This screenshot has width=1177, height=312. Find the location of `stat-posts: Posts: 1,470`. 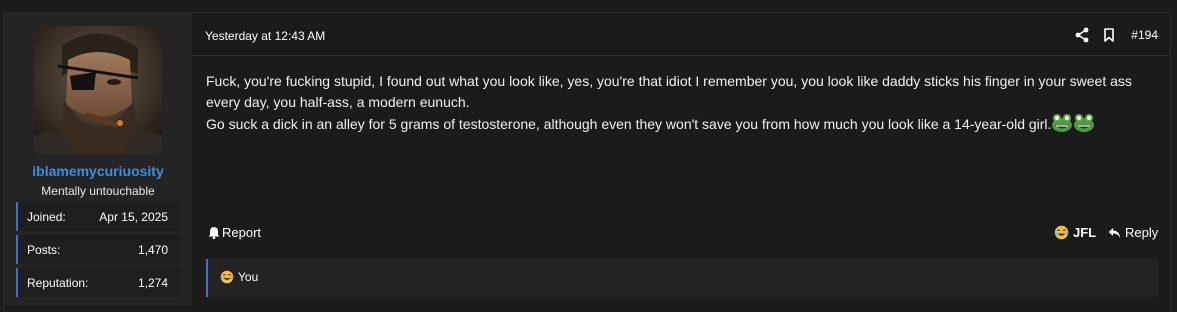

stat-posts: Posts: 1,470 is located at coordinates (98, 249).